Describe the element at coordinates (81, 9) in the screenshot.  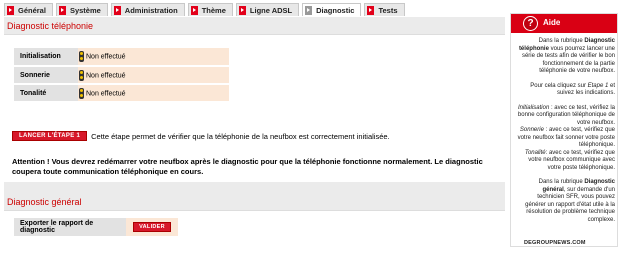
I see `tab-system: Système` at that location.